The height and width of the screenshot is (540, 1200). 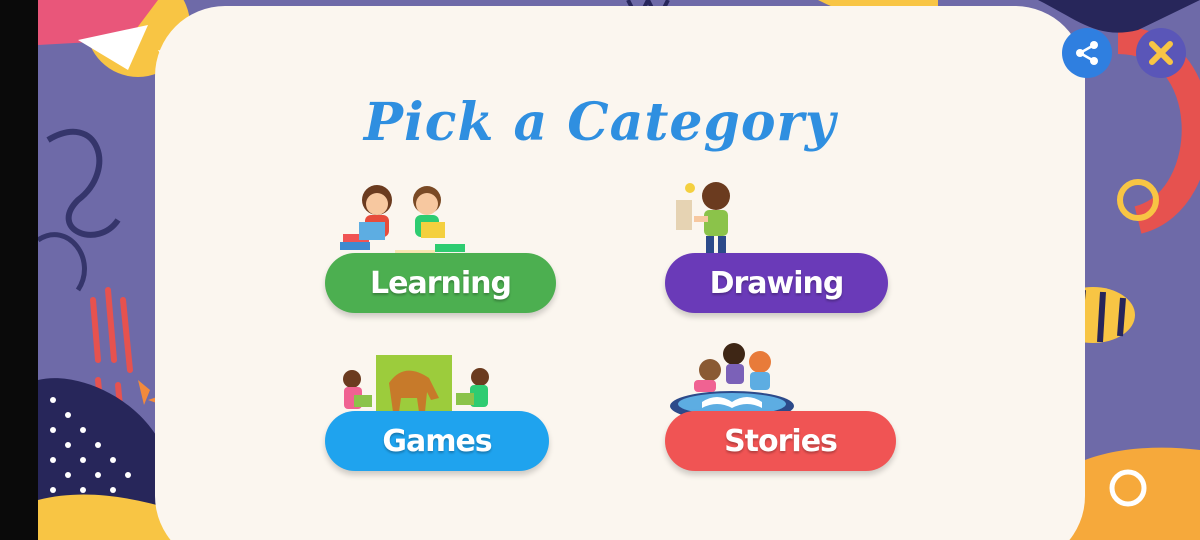 I want to click on stories-button-label: Stories, so click(x=781, y=441).